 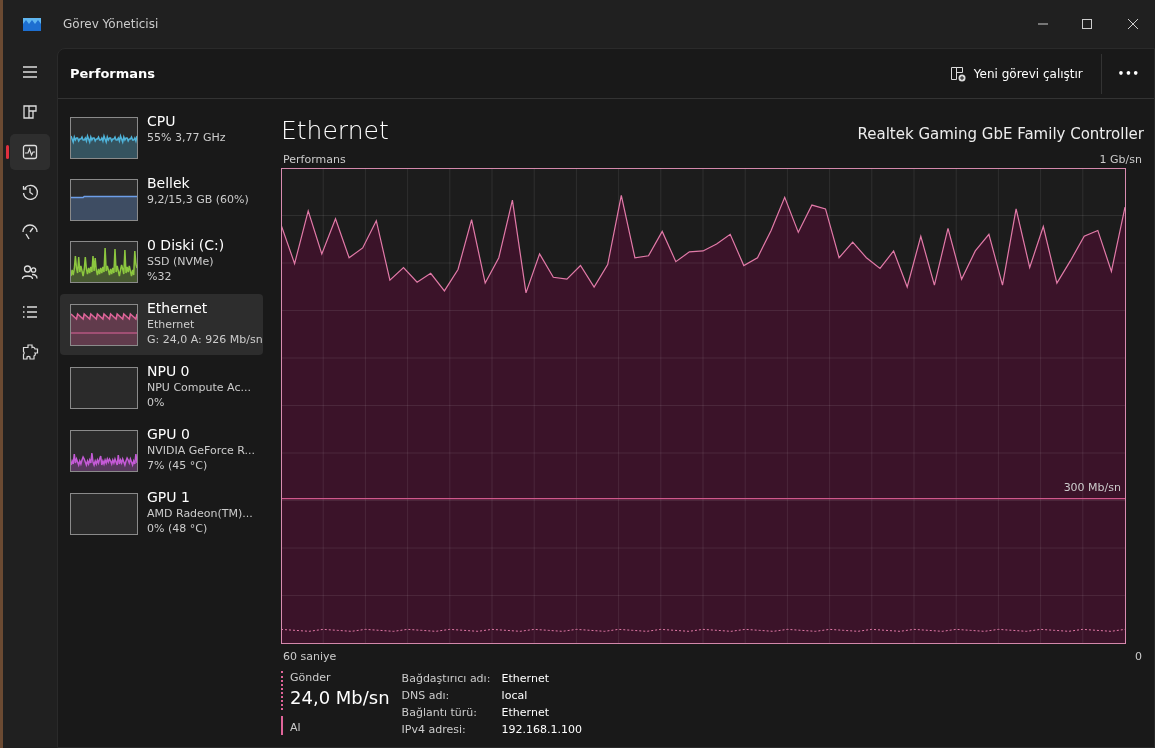 I want to click on property-value: 192.168.1.100, so click(x=542, y=729).